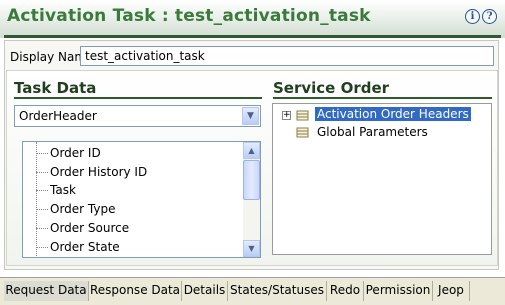 The width and height of the screenshot is (505, 305). Describe the element at coordinates (135, 291) in the screenshot. I see `tab-response-data: Response Data` at that location.